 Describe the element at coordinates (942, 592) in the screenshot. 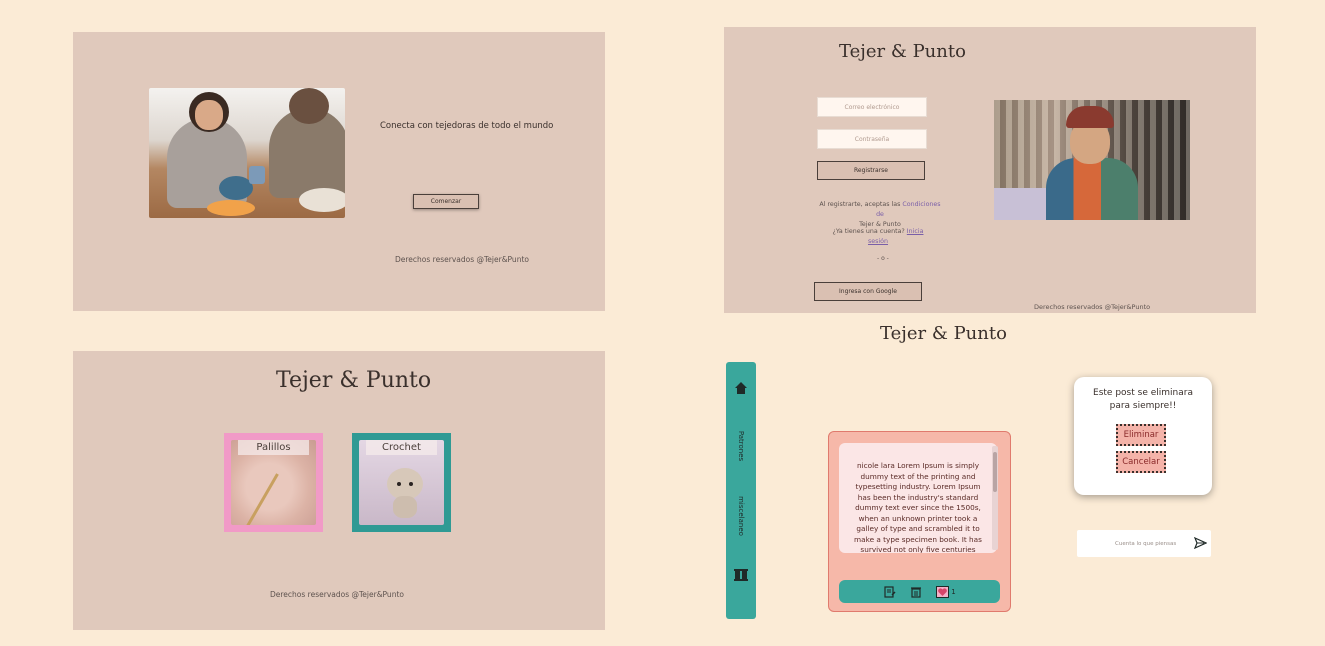

I see `heart-icon` at that location.